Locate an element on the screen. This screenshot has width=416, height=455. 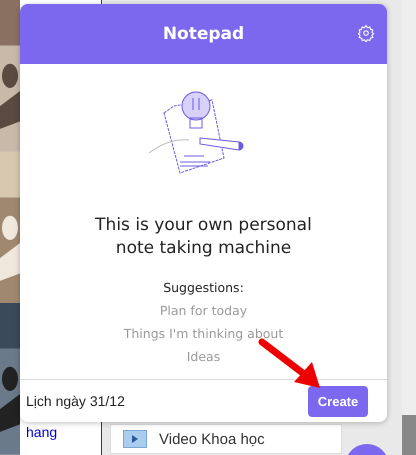
create-button: Create is located at coordinates (338, 401).